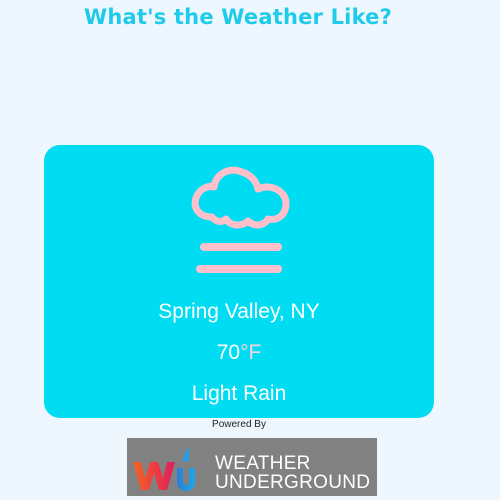  What do you see at coordinates (263, 463) in the screenshot?
I see `wu-logo-text-line1: WEATHER` at bounding box center [263, 463].